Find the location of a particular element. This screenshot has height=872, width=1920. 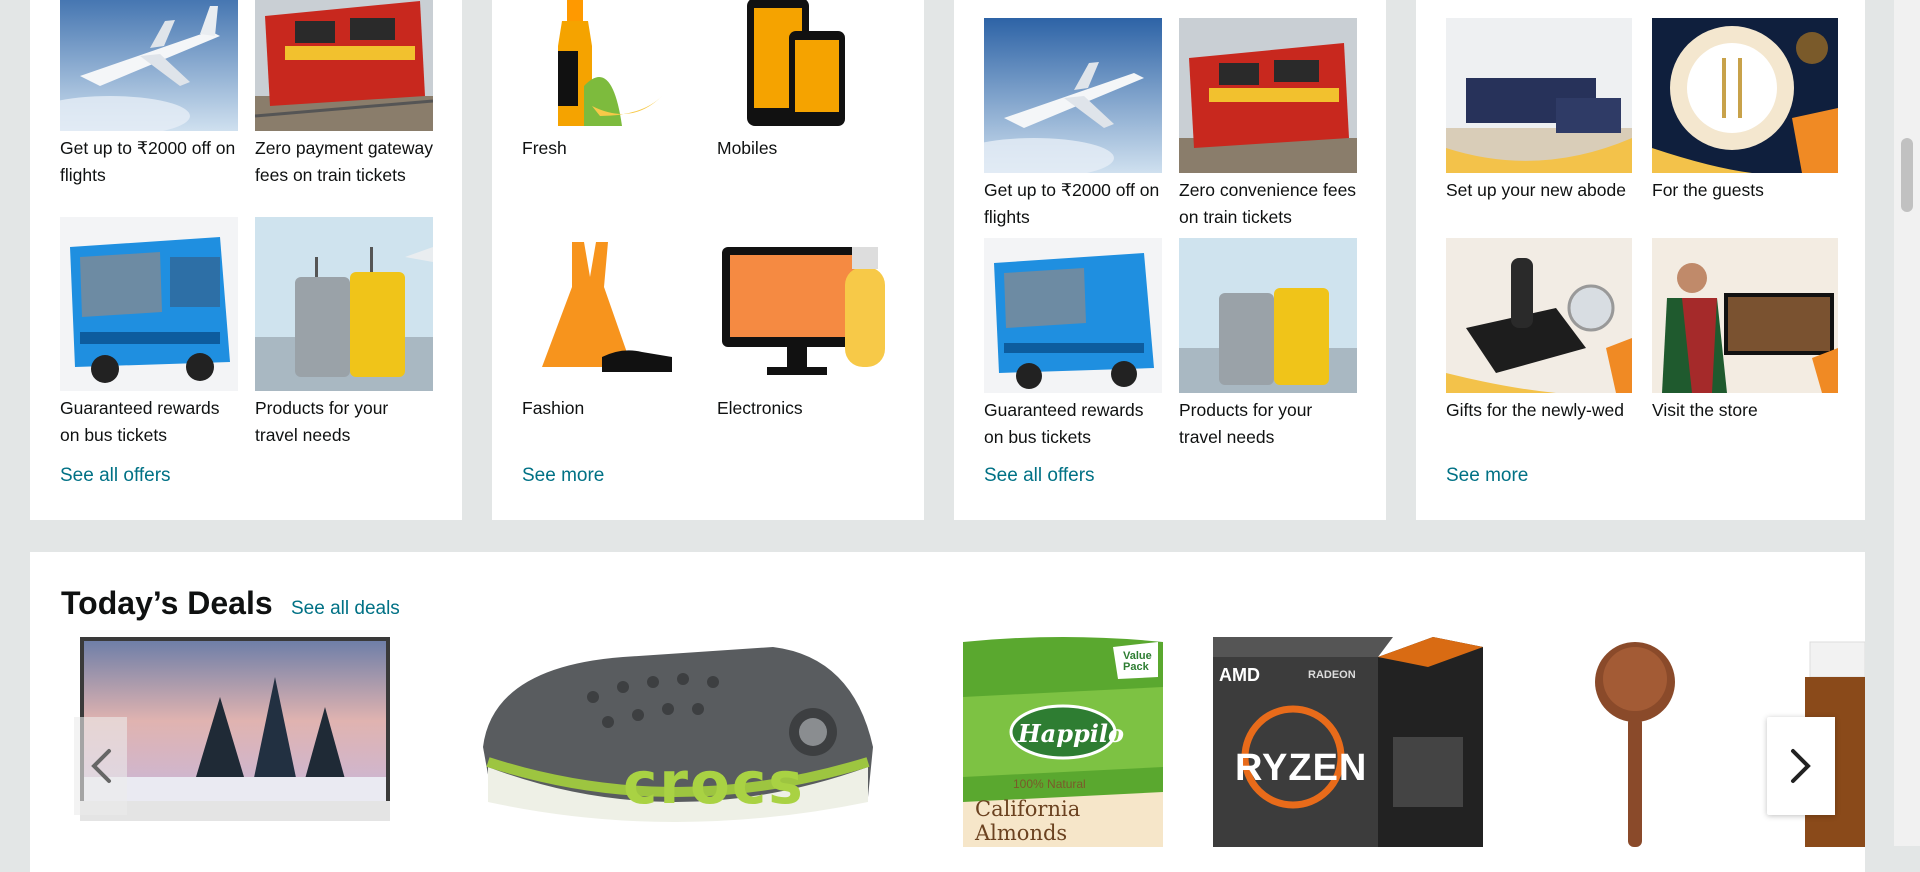

tile-caption: Mobiles is located at coordinates (747, 148).